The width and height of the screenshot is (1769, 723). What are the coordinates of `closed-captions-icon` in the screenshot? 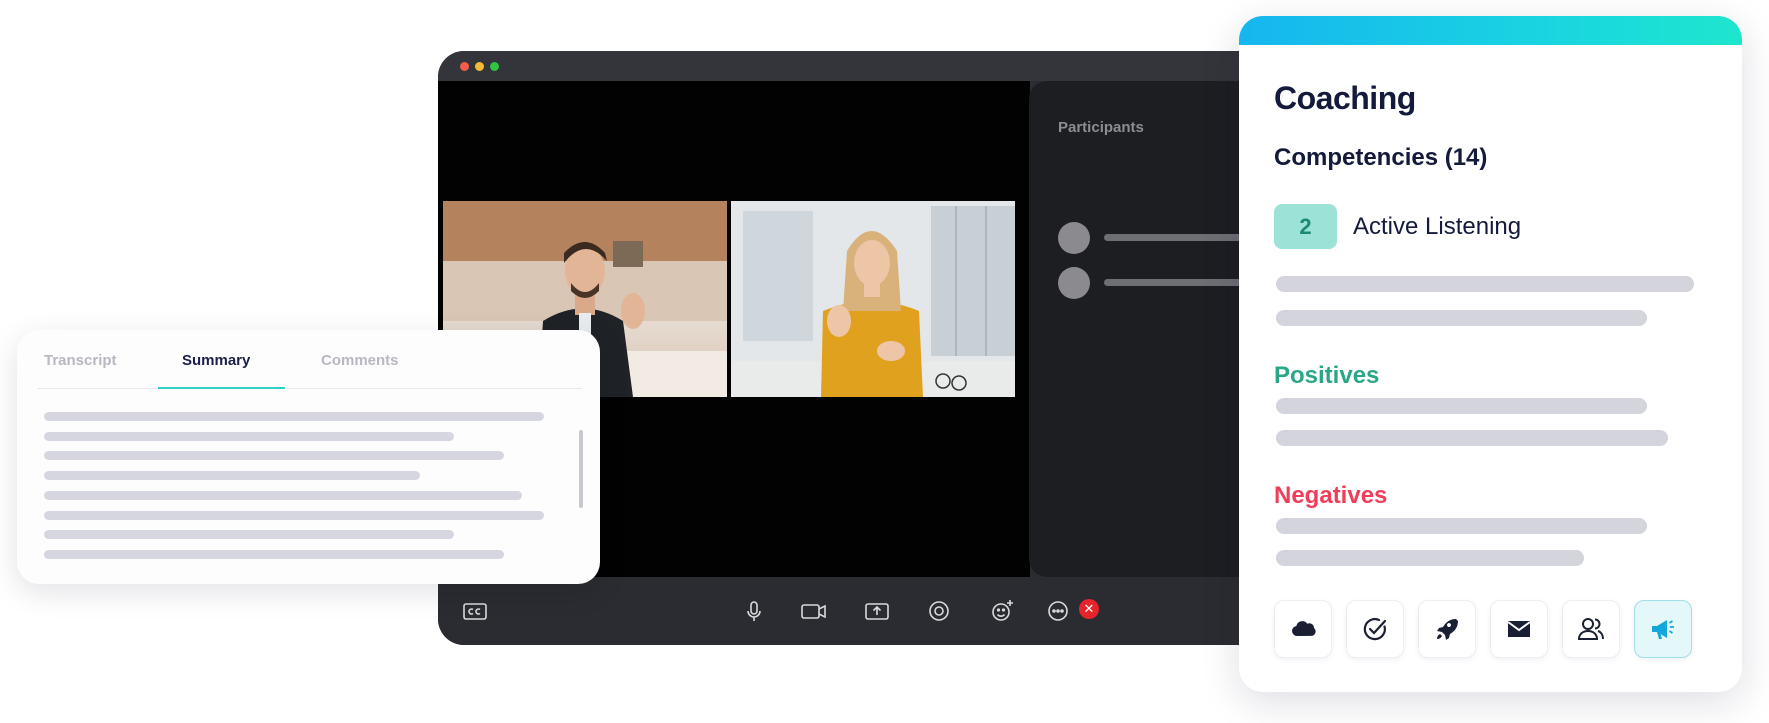 It's located at (475, 611).